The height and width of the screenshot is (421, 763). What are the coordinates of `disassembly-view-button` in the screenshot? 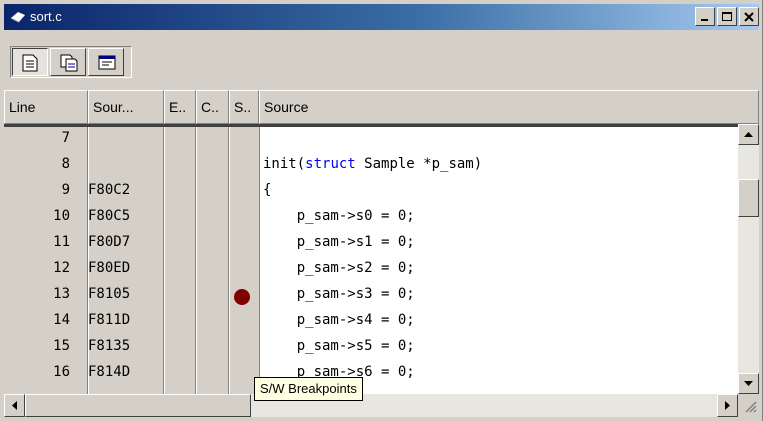 It's located at (106, 62).